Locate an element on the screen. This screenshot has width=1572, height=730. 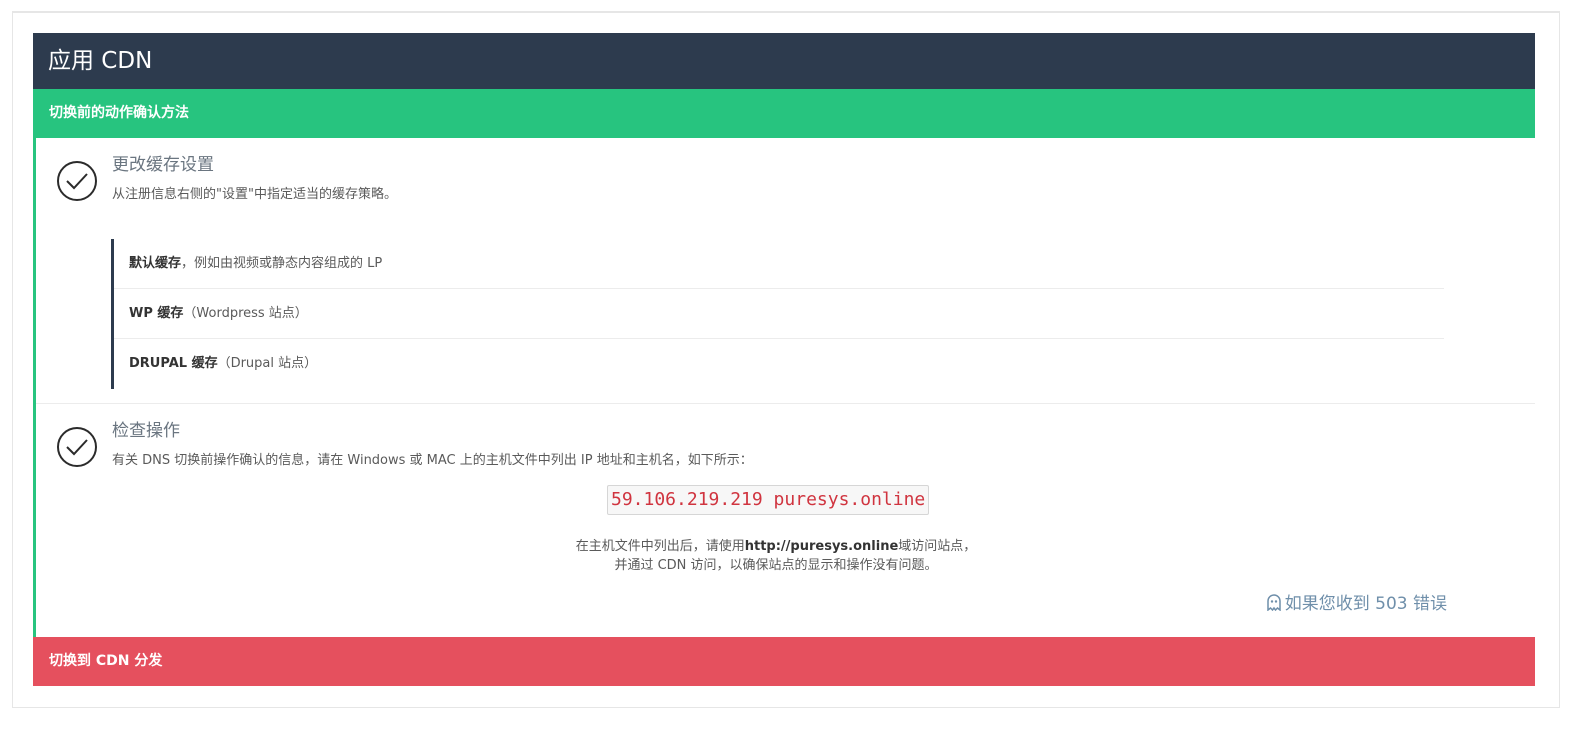
note-text: 域访问站点， is located at coordinates (937, 546).